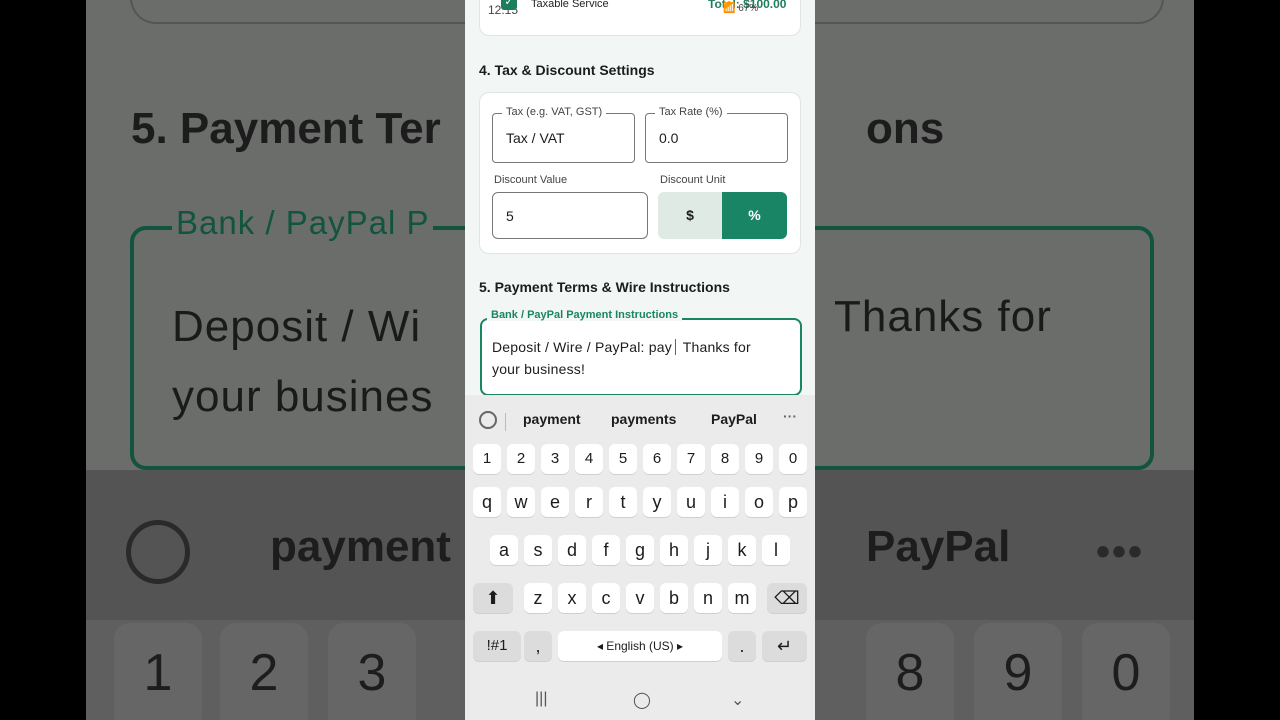 Image resolution: width=1280 pixels, height=720 pixels. Describe the element at coordinates (793, 502) in the screenshot. I see `key-p: p` at that location.